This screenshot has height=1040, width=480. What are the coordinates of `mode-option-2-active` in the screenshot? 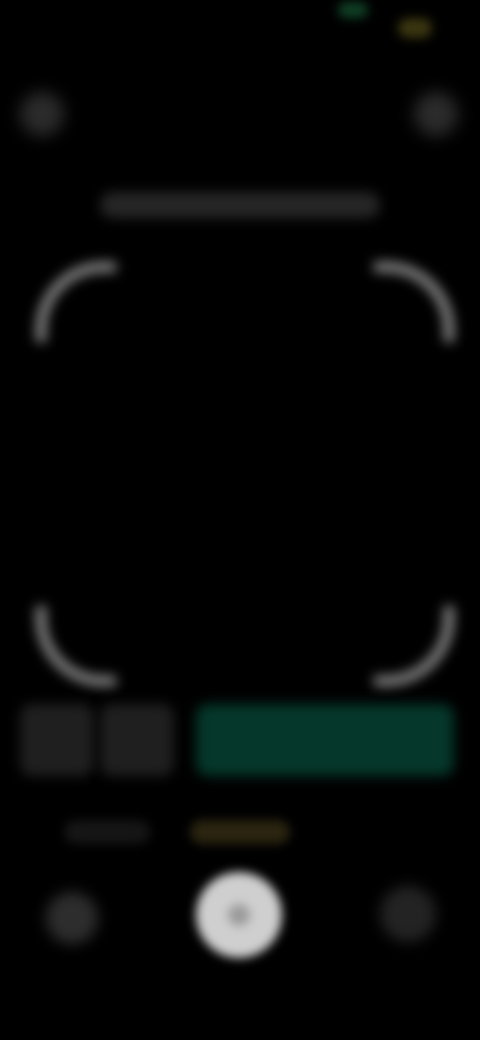 It's located at (240, 832).